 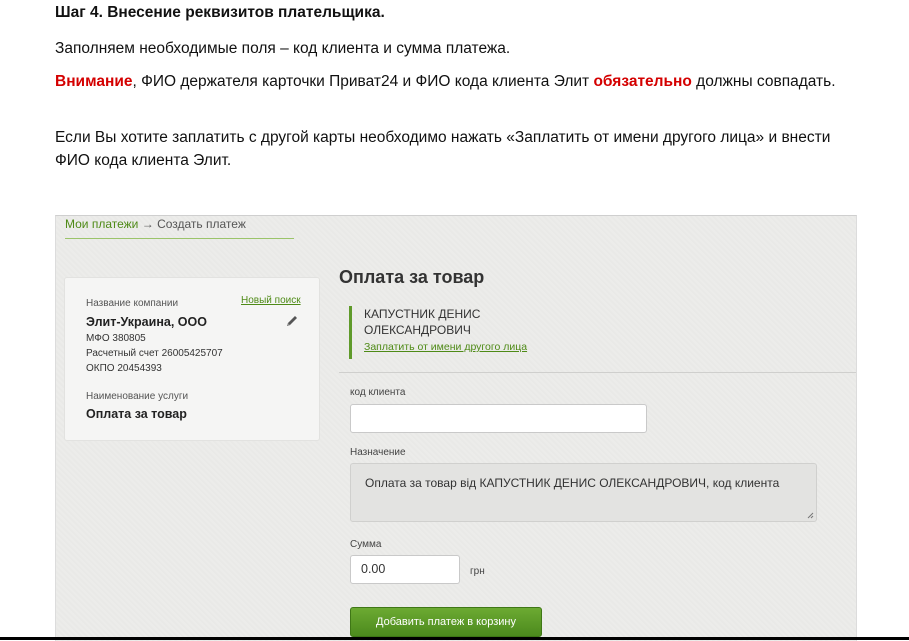 What do you see at coordinates (445, 347) in the screenshot?
I see `pay-as-other-person-link: Заплатить от имени другого лица` at bounding box center [445, 347].